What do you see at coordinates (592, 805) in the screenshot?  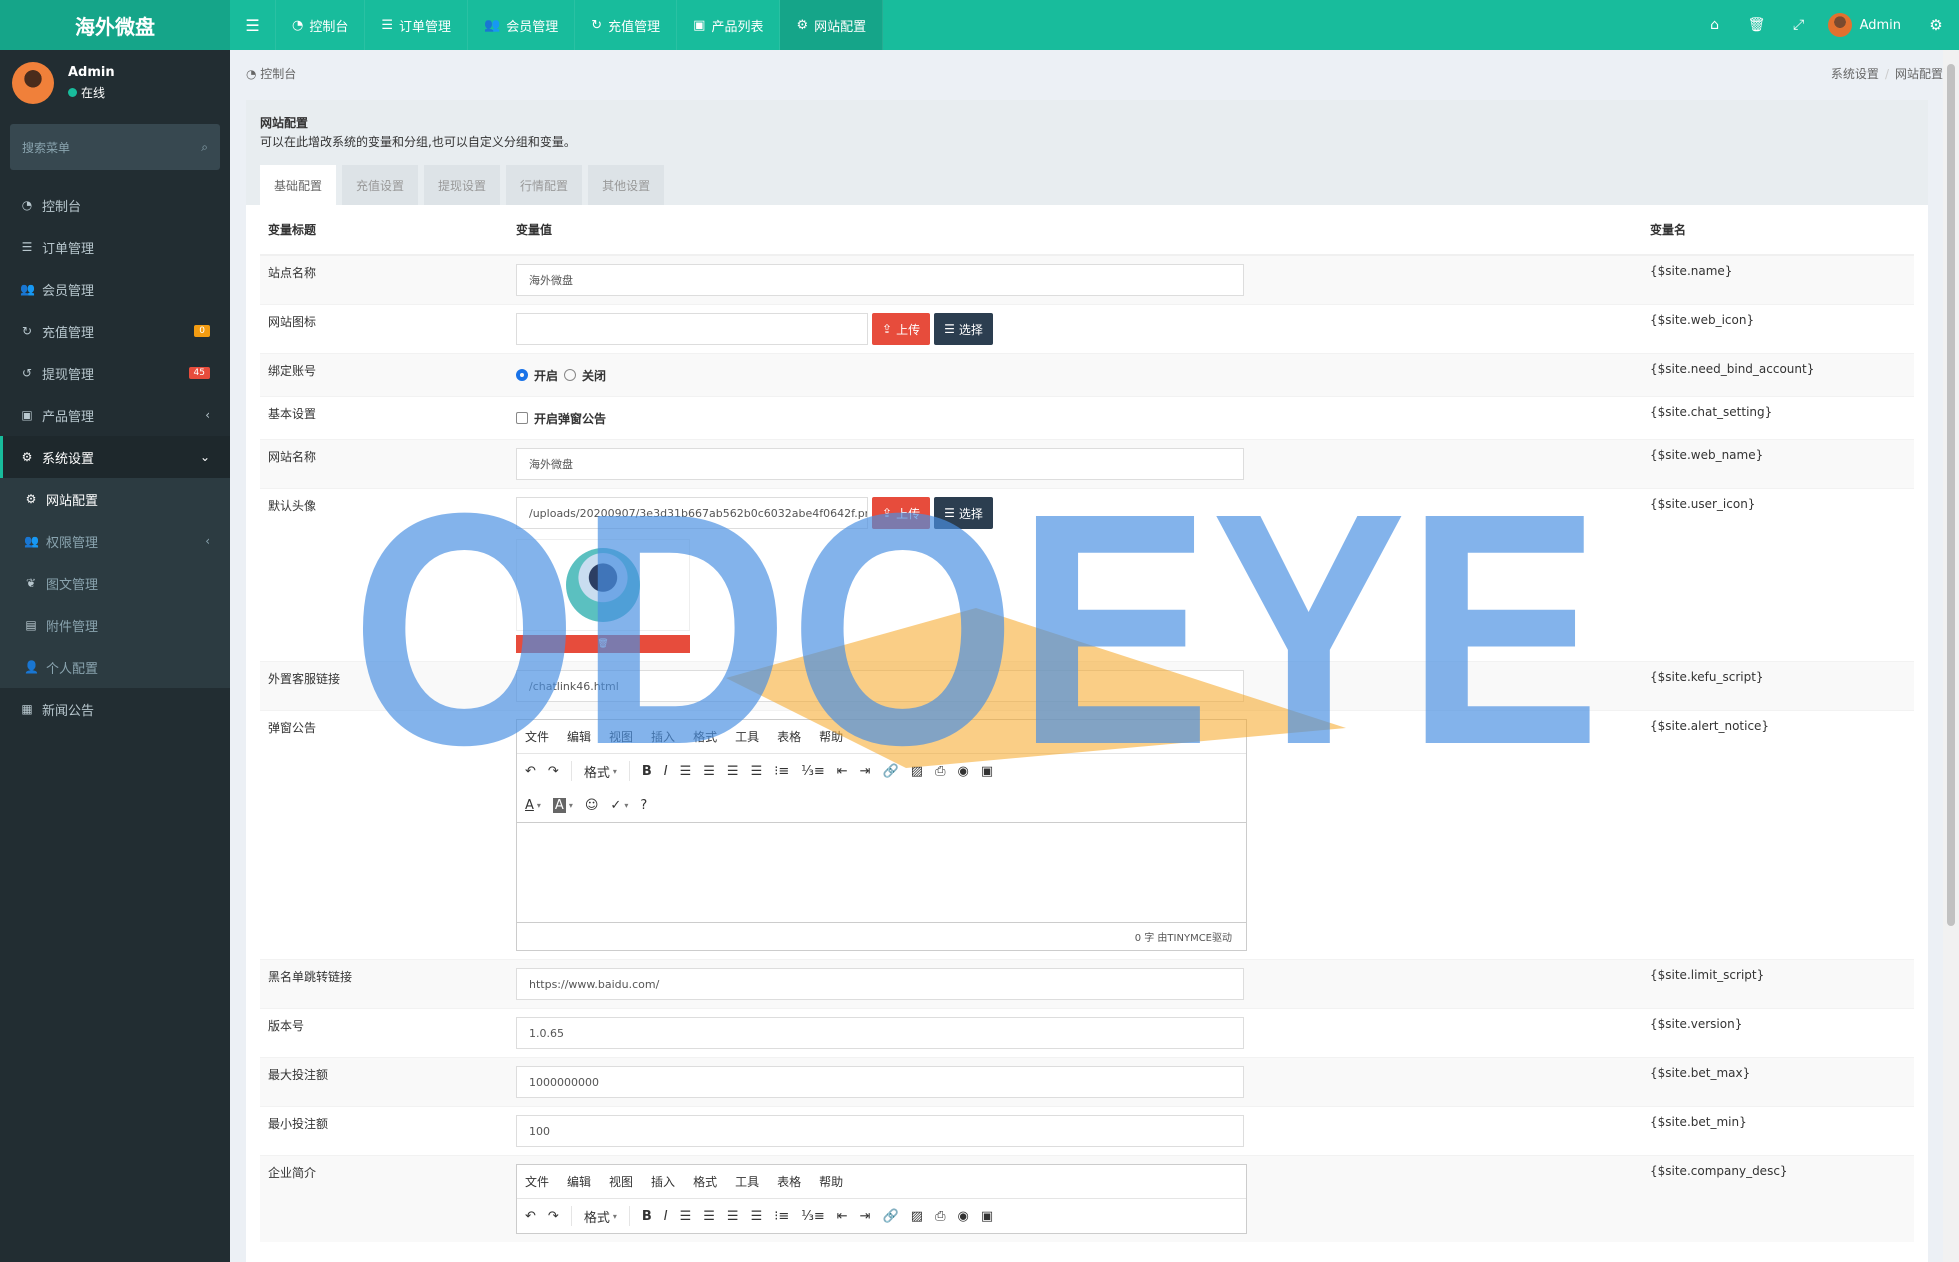 I see `emoticon-icon: ☺` at bounding box center [592, 805].